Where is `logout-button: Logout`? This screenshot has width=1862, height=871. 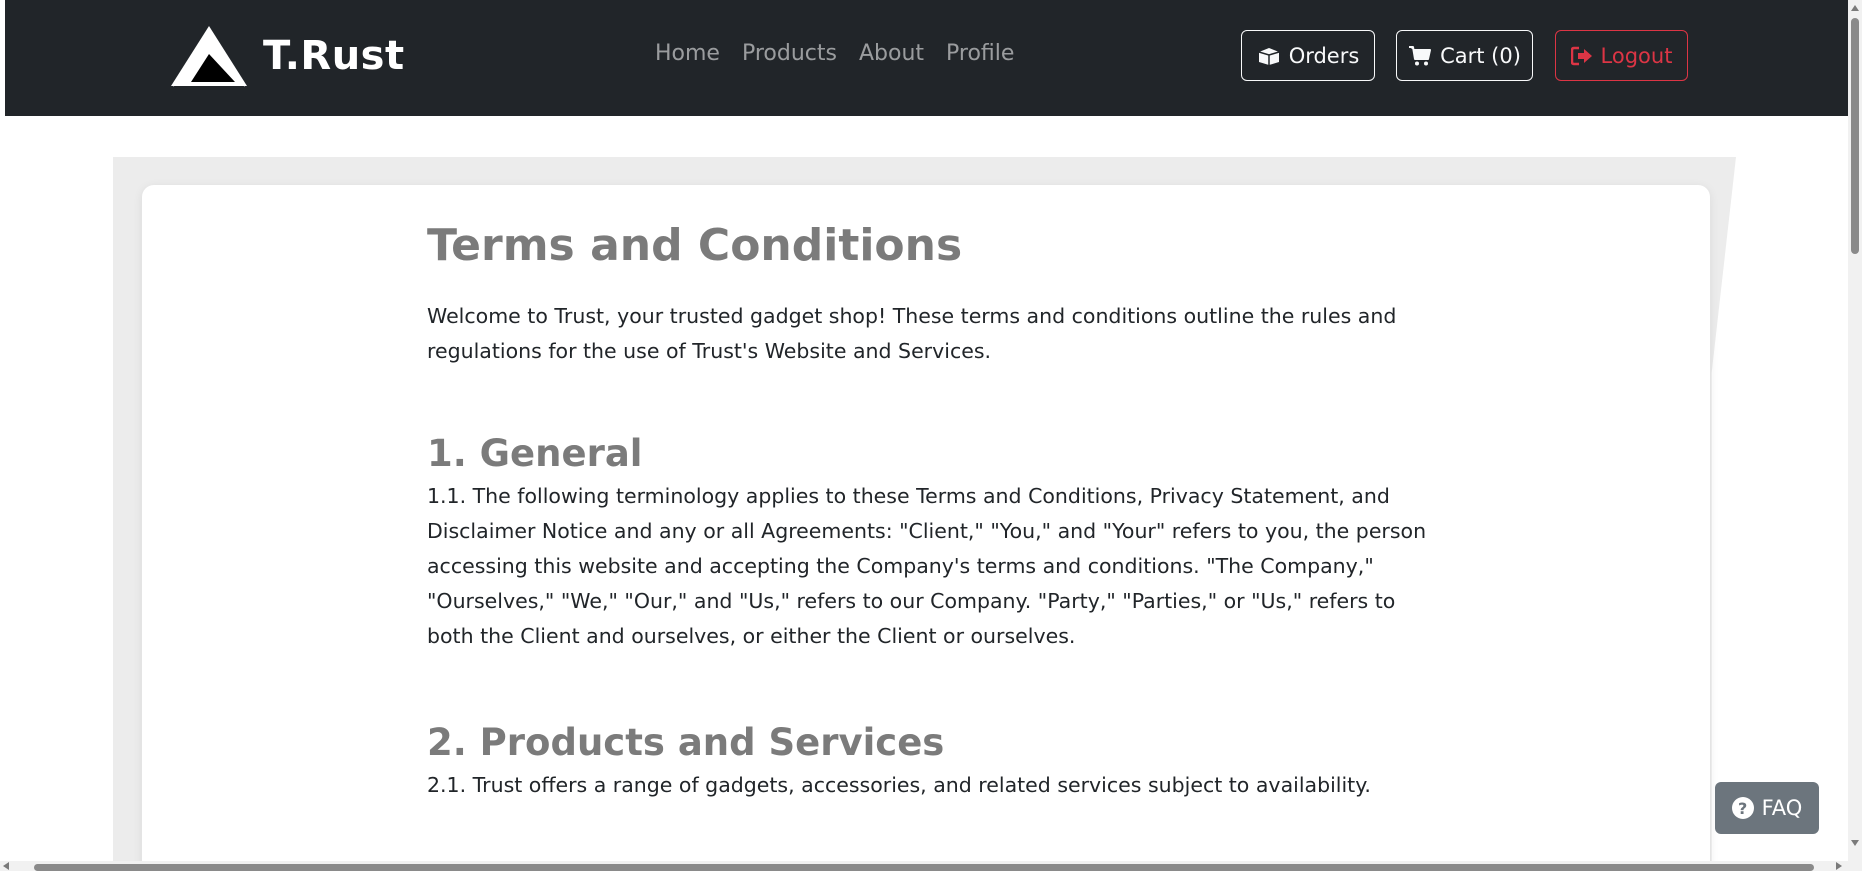
logout-button: Logout is located at coordinates (1621, 55).